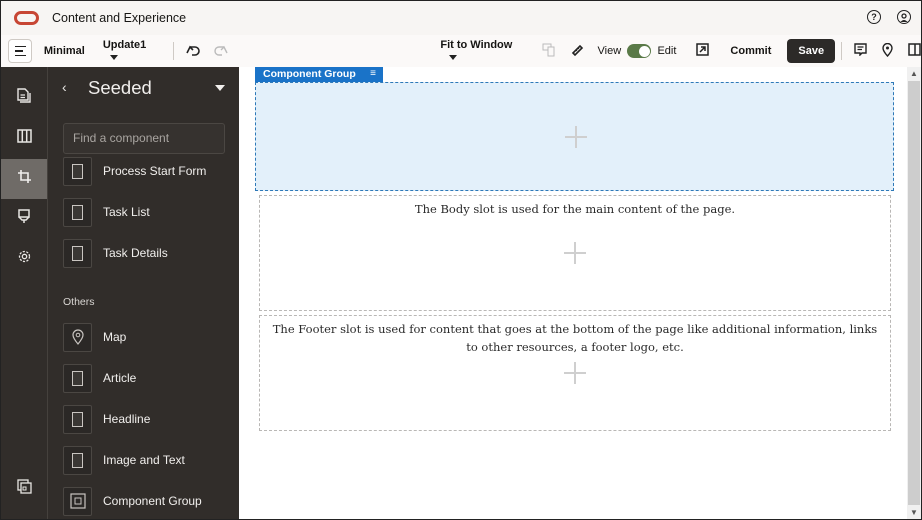 The width and height of the screenshot is (922, 520). I want to click on component-group-icon, so click(77, 501).